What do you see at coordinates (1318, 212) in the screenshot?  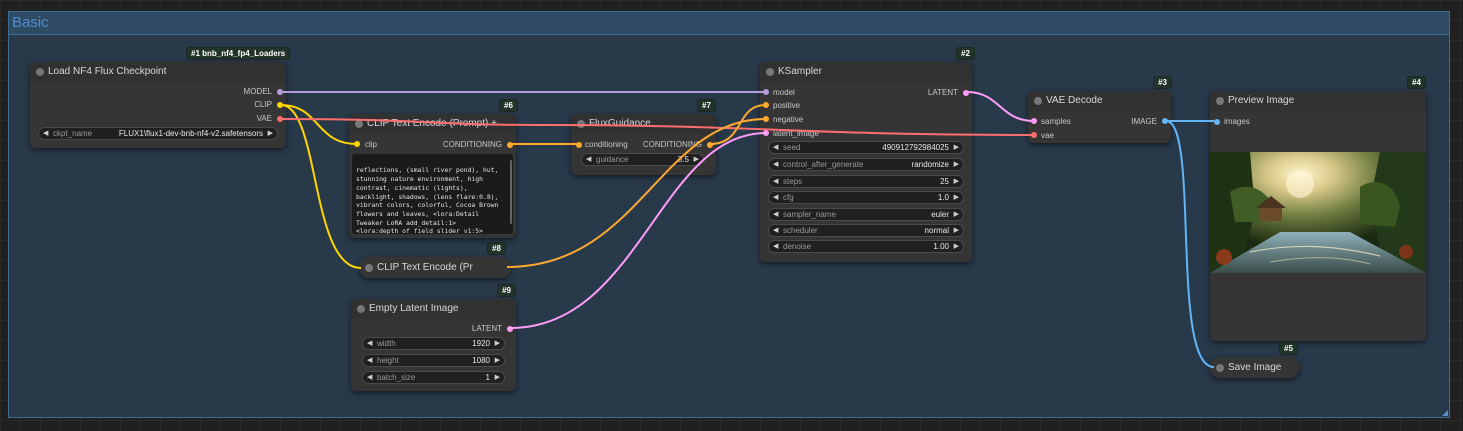 I see `preview-image-jungle-river` at bounding box center [1318, 212].